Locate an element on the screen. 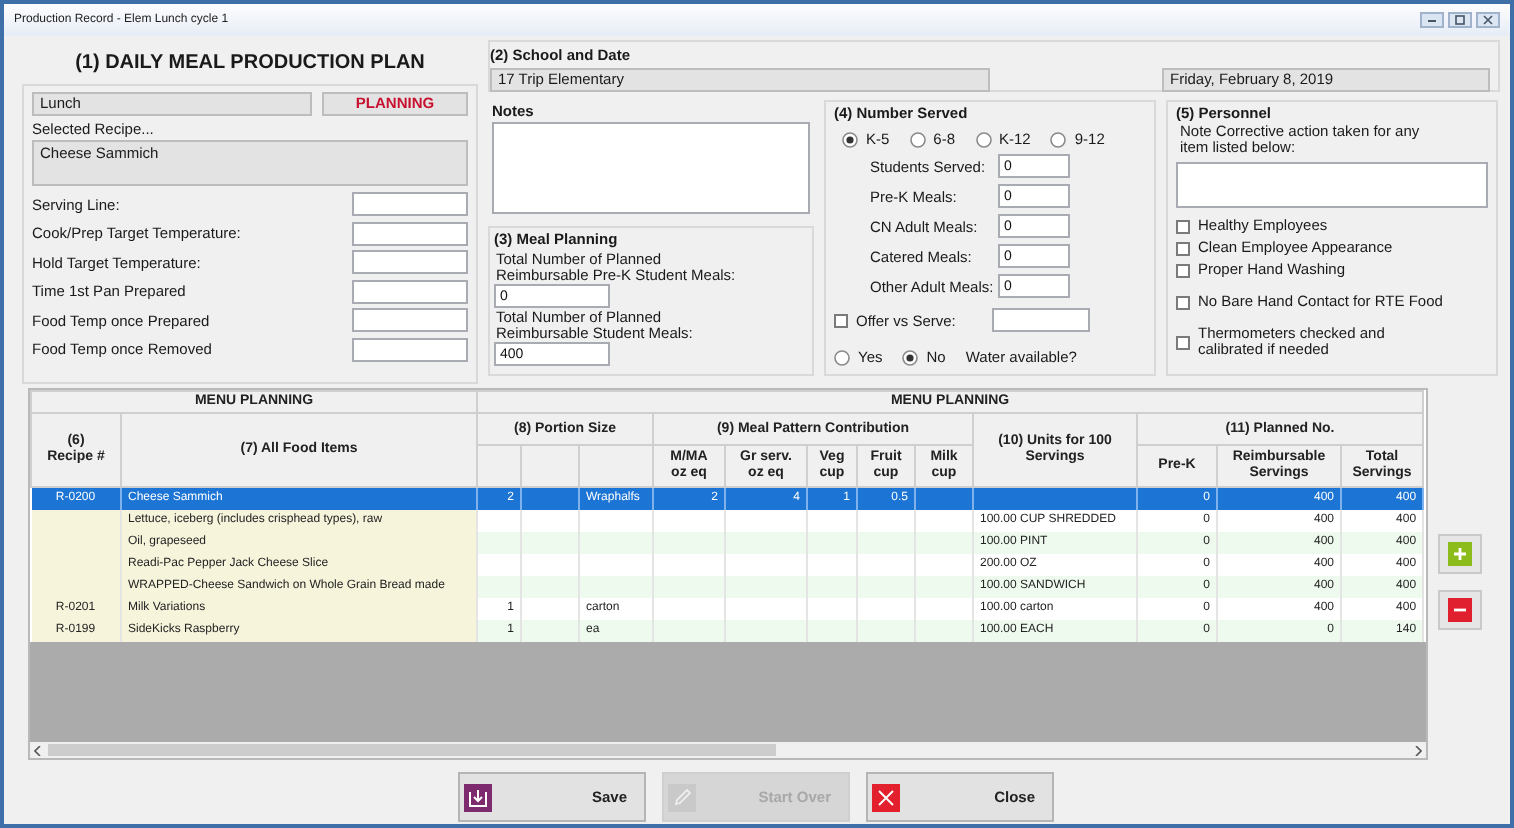  remove-row-button is located at coordinates (1460, 610).